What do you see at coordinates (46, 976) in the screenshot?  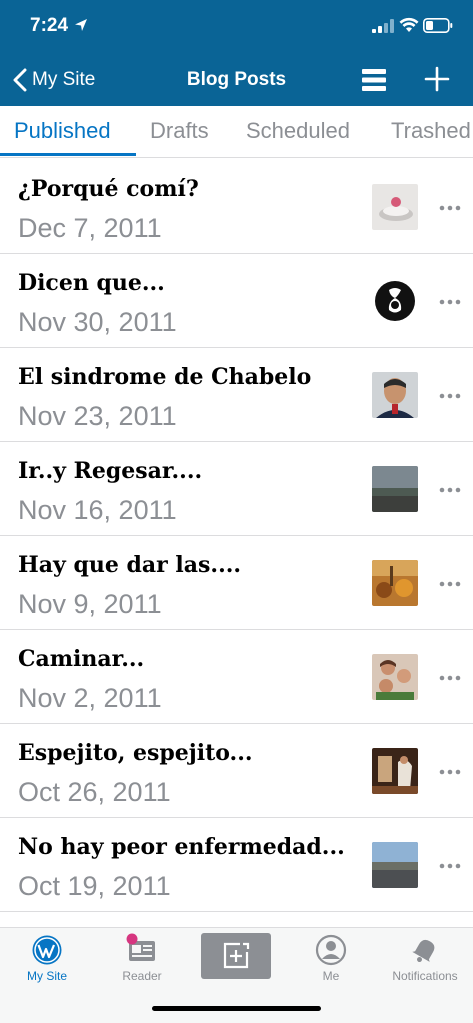 I see `tab-label-my-site: My Site` at bounding box center [46, 976].